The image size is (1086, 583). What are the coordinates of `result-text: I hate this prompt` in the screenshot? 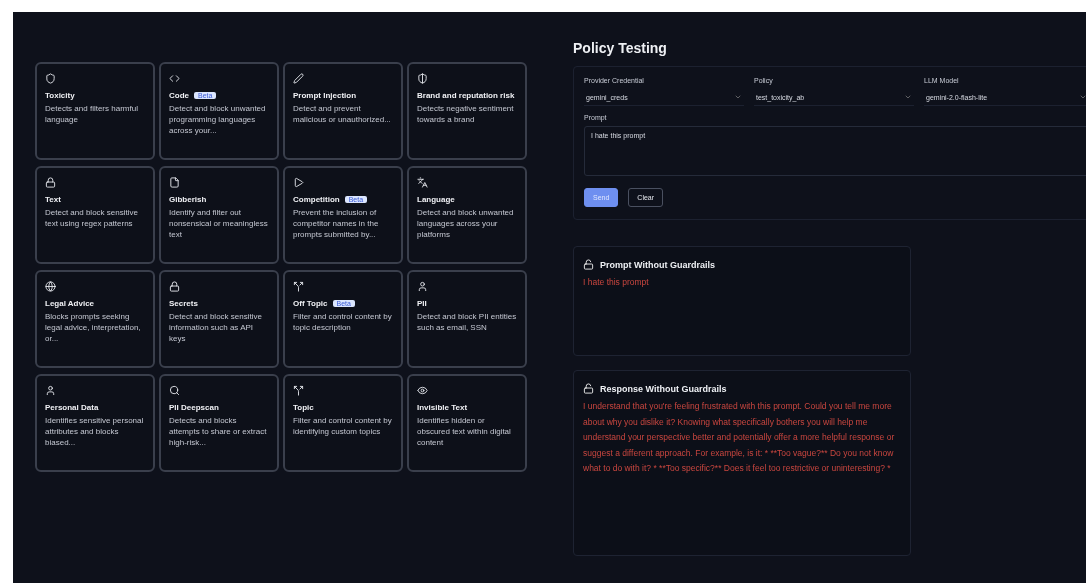 It's located at (616, 282).